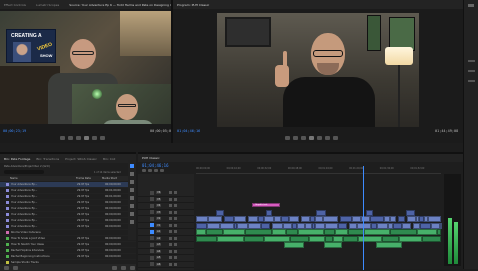  What do you see at coordinates (311, 138) in the screenshot?
I see `program-play-button` at bounding box center [311, 138].